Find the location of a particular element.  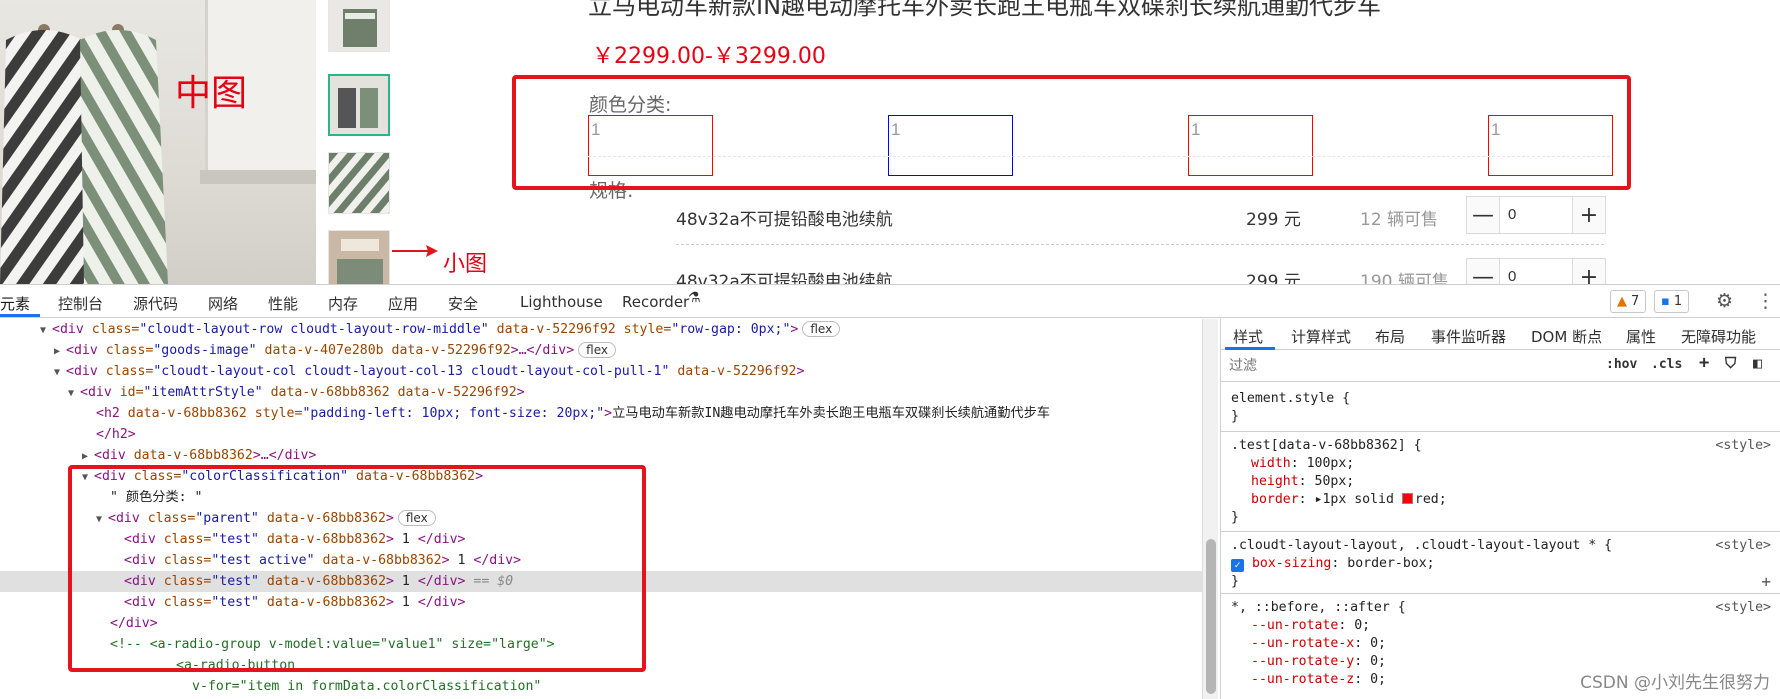

tab-lighthouse: Lighthouse is located at coordinates (561, 302).